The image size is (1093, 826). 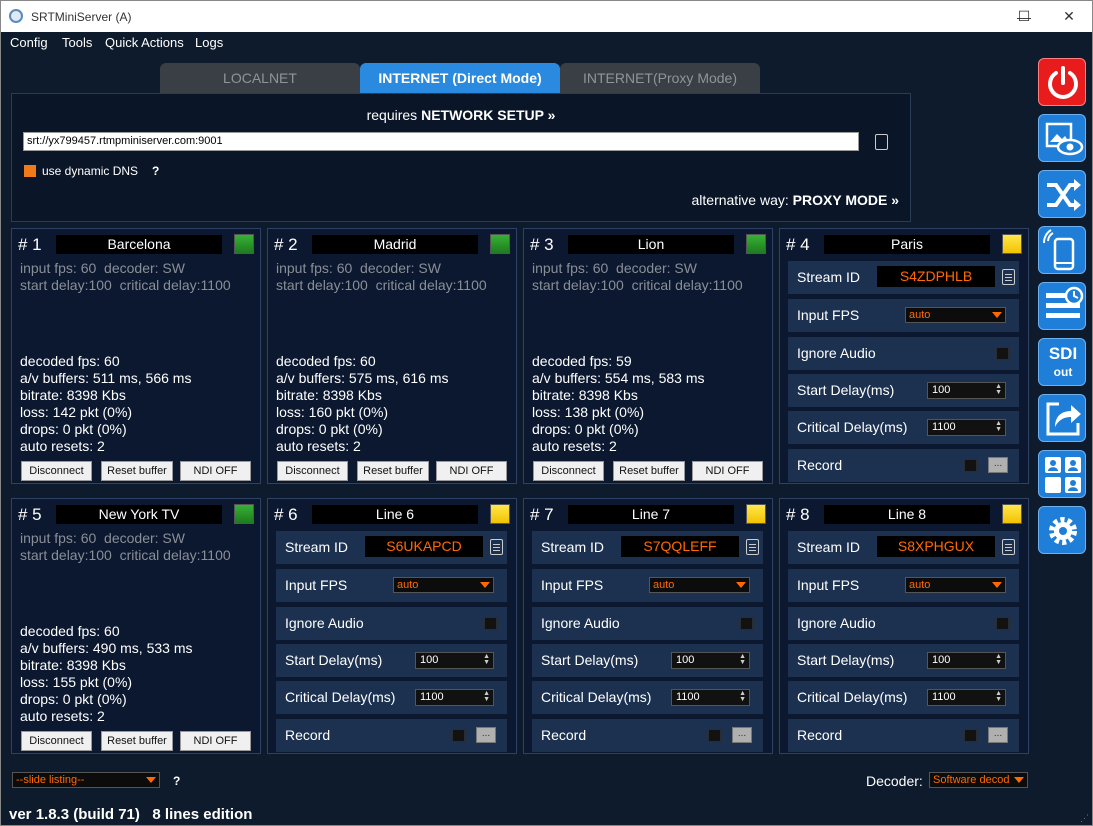 What do you see at coordinates (77, 42) in the screenshot?
I see `menu-tools: Tools` at bounding box center [77, 42].